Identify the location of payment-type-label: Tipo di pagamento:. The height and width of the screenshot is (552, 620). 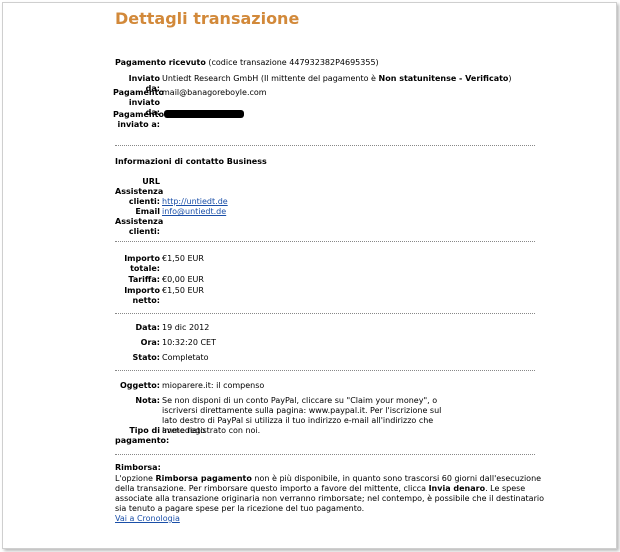
(142, 435).